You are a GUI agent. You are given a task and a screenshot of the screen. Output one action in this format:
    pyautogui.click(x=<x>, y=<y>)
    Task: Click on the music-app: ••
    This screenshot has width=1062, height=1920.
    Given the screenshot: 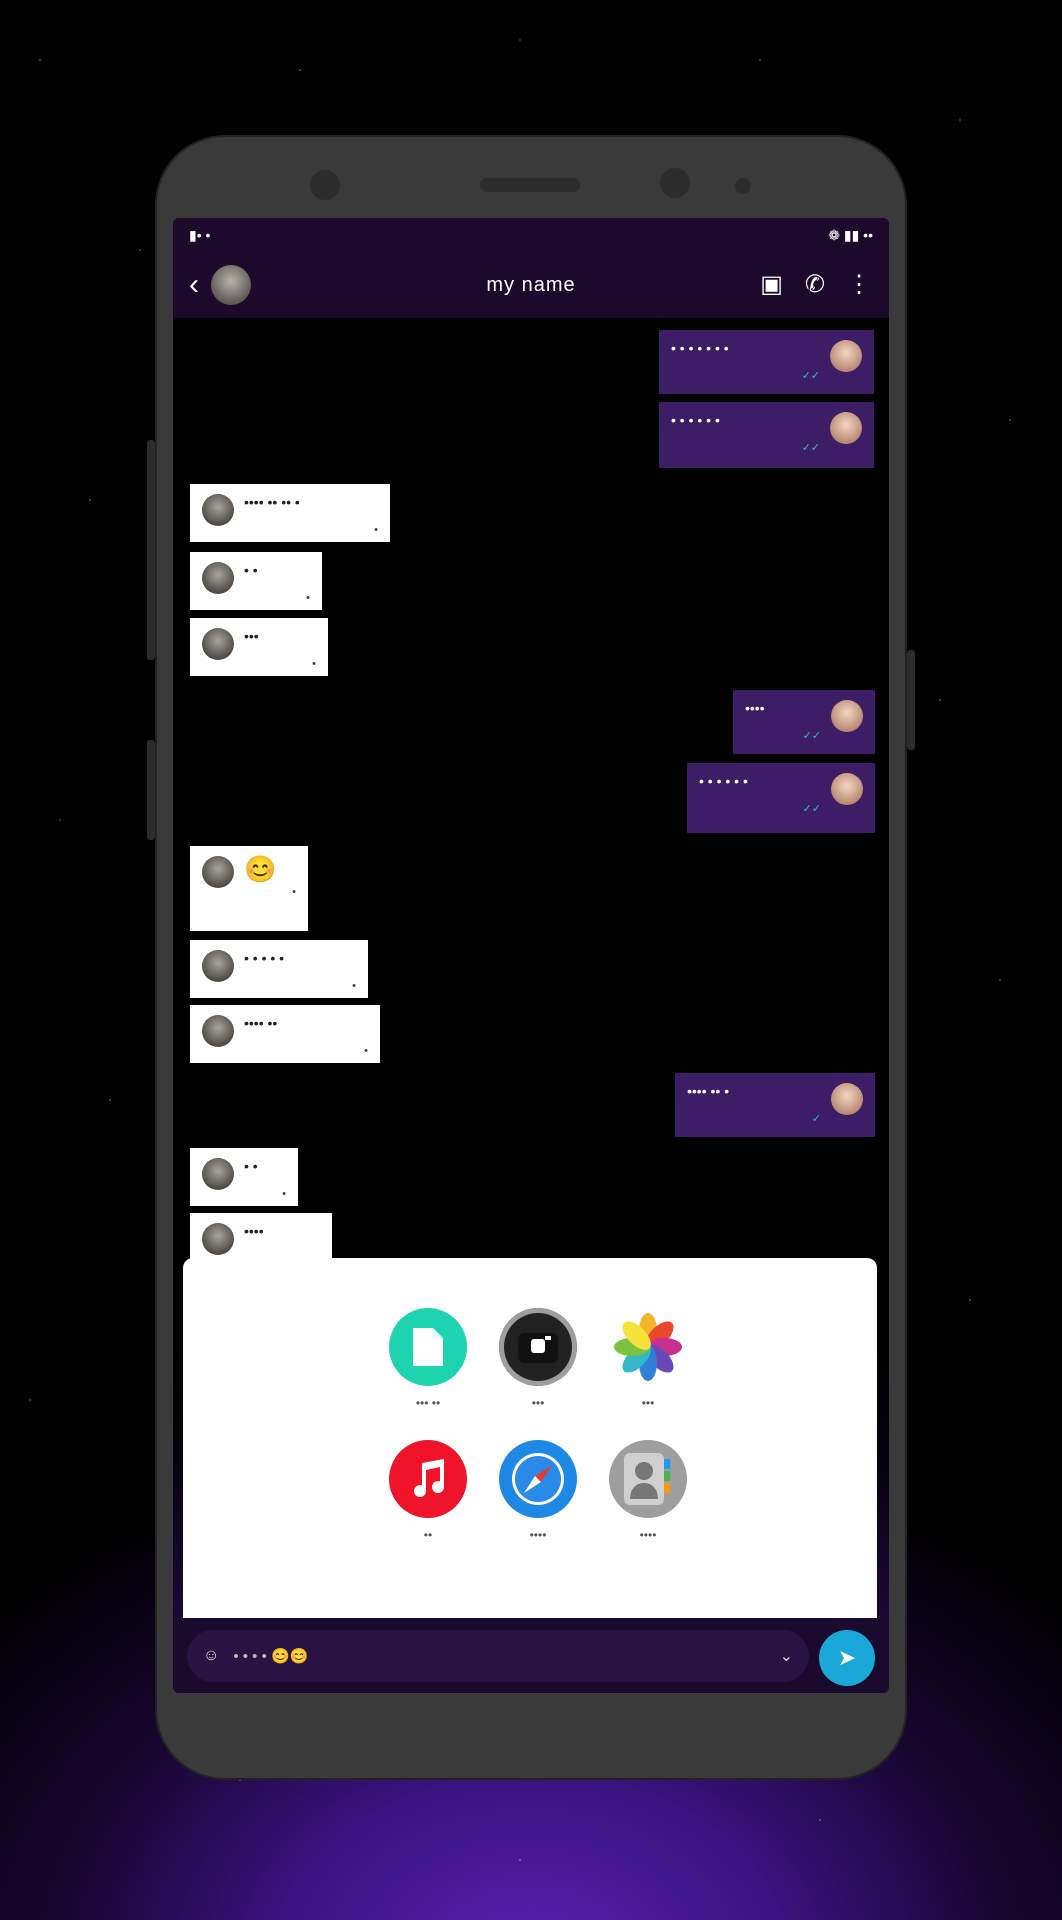 What is the action you would take?
    pyautogui.click(x=428, y=1491)
    